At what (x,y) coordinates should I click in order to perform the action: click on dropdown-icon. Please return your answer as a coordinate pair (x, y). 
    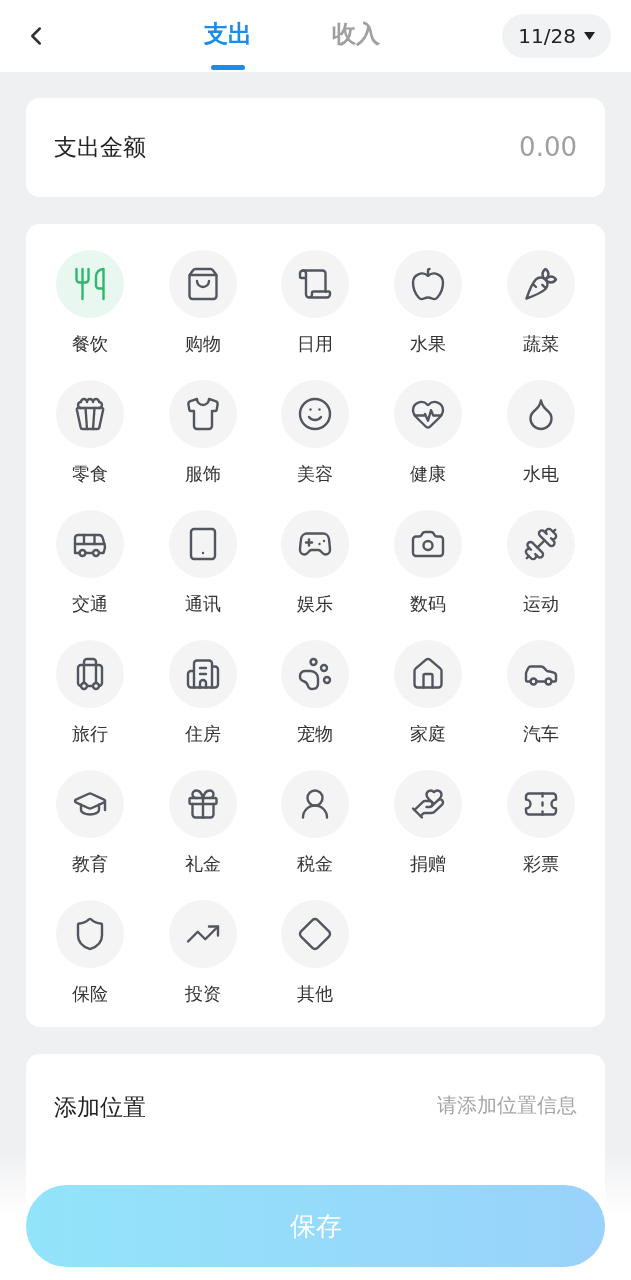
    Looking at the image, I should click on (589, 36).